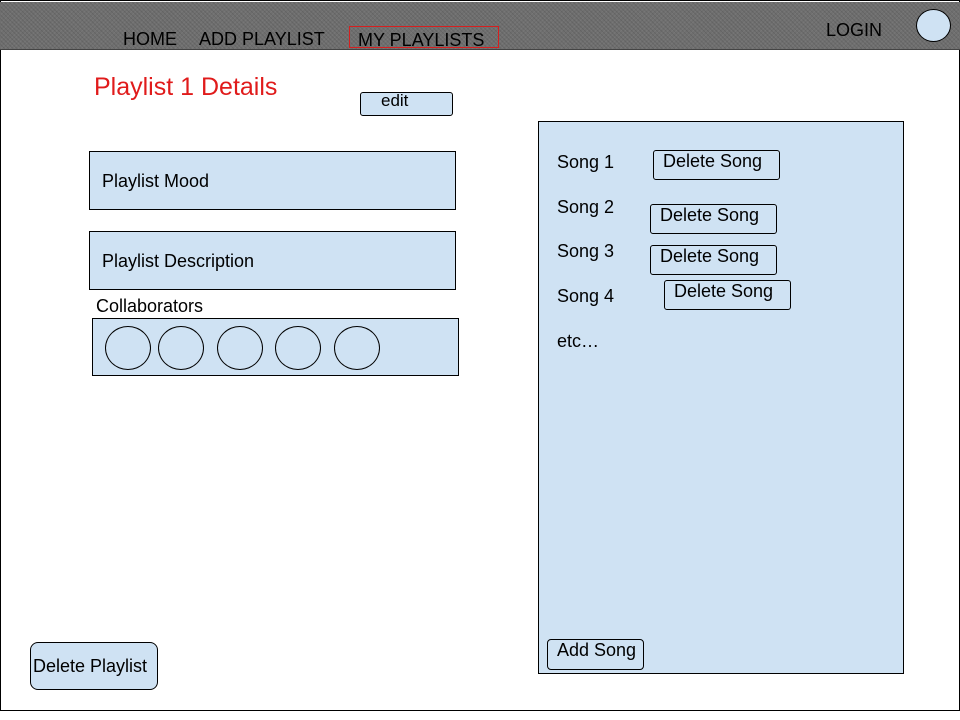  Describe the element at coordinates (586, 207) in the screenshot. I see `song-item-label: Song 2` at that location.